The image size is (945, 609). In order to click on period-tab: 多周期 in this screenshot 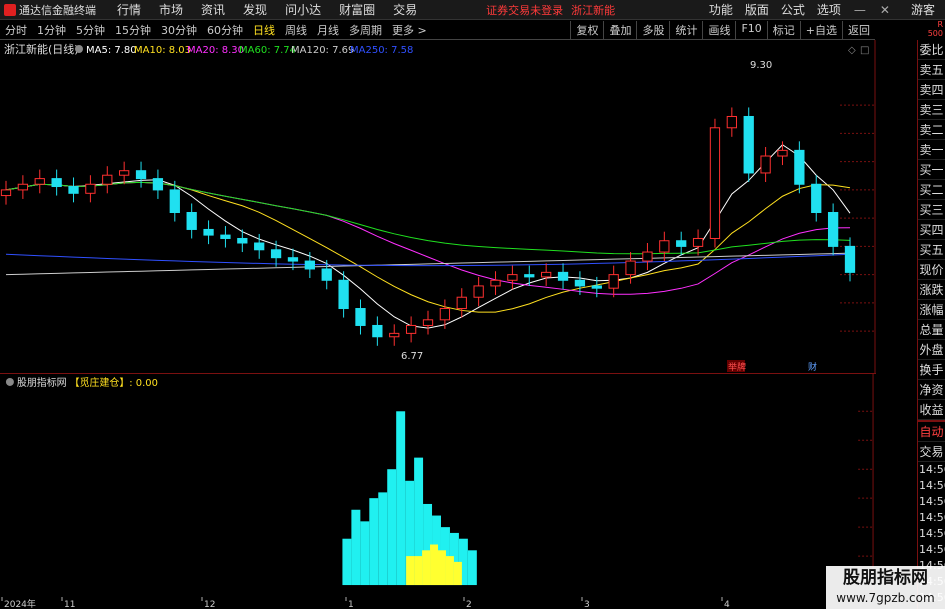, I will do `click(365, 30)`.